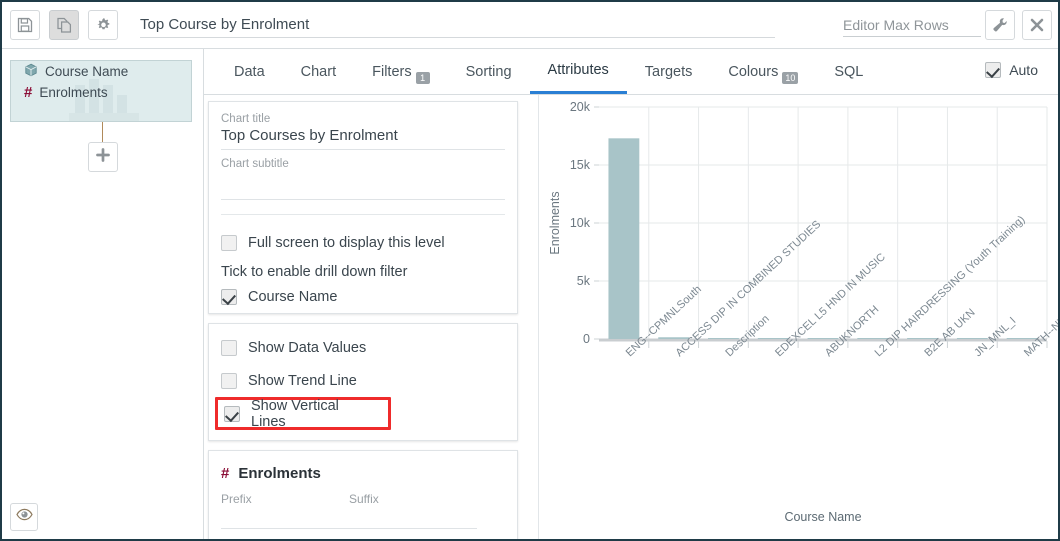 The width and height of the screenshot is (1060, 541). What do you see at coordinates (912, 26) in the screenshot?
I see `editor-max-rows-input: Editor Max Rows` at bounding box center [912, 26].